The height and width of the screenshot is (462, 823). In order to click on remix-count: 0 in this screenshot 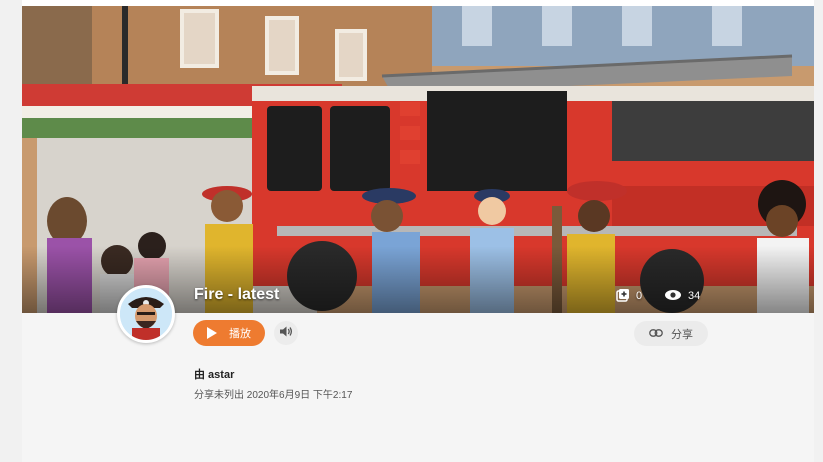, I will do `click(639, 296)`.